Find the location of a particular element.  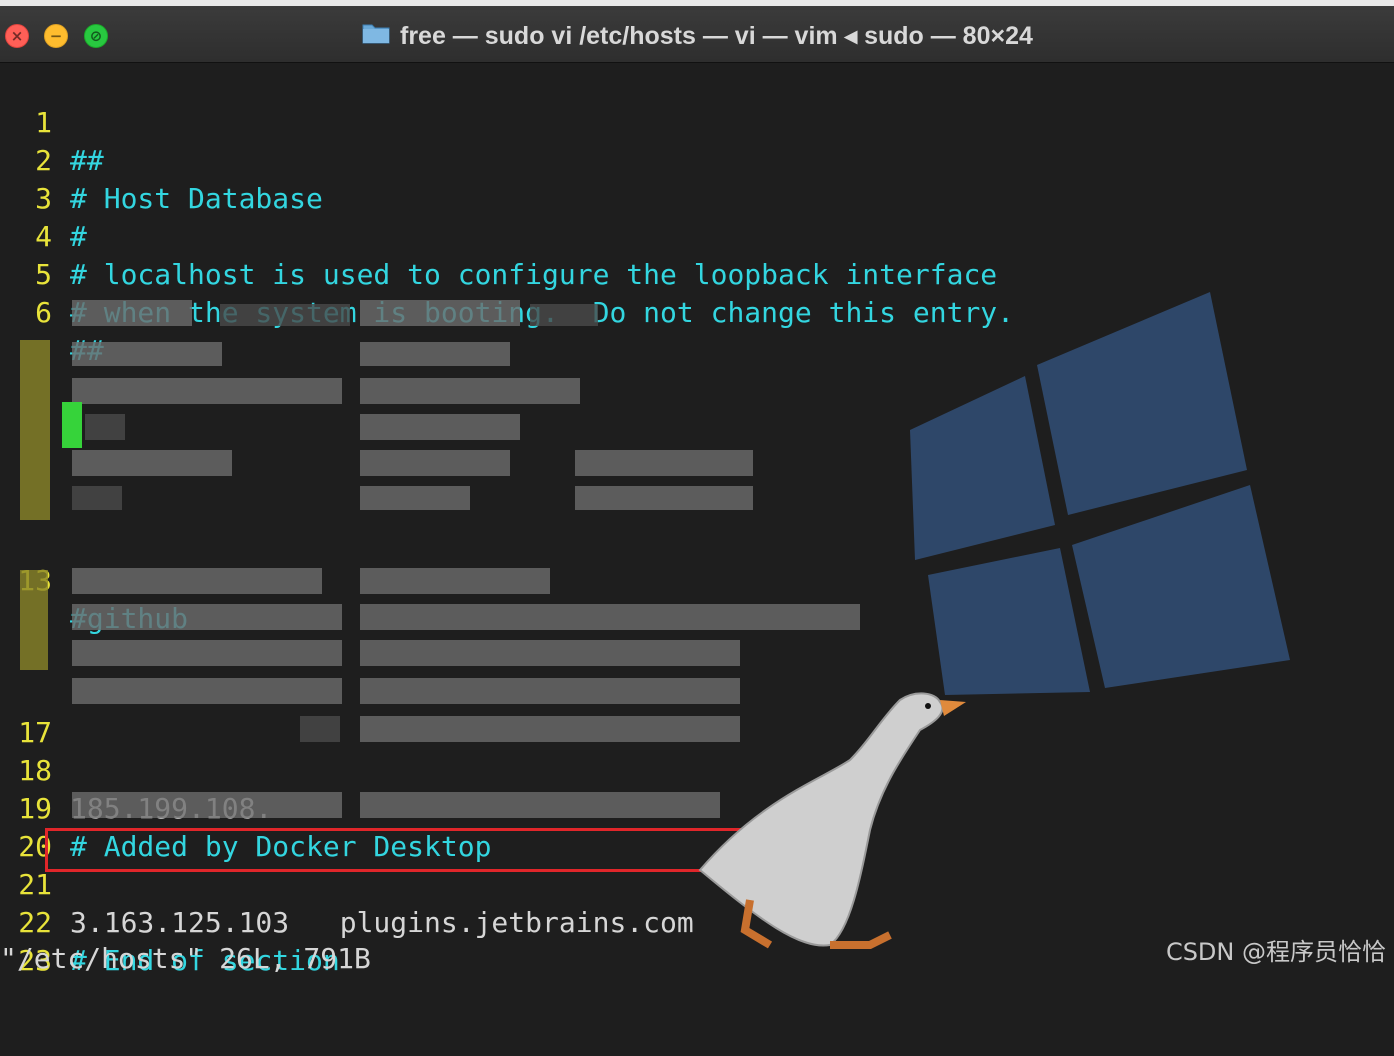

watermark: CSDN @程序员恰恰 is located at coordinates (1275, 952).